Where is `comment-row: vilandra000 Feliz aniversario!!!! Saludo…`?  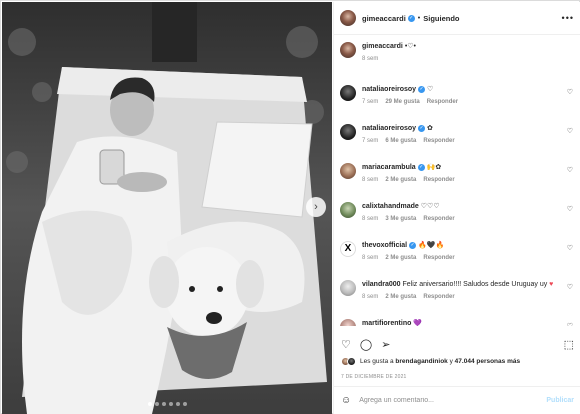 comment-row: vilandra000 Feliz aniversario!!!! Saludo… is located at coordinates (457, 294).